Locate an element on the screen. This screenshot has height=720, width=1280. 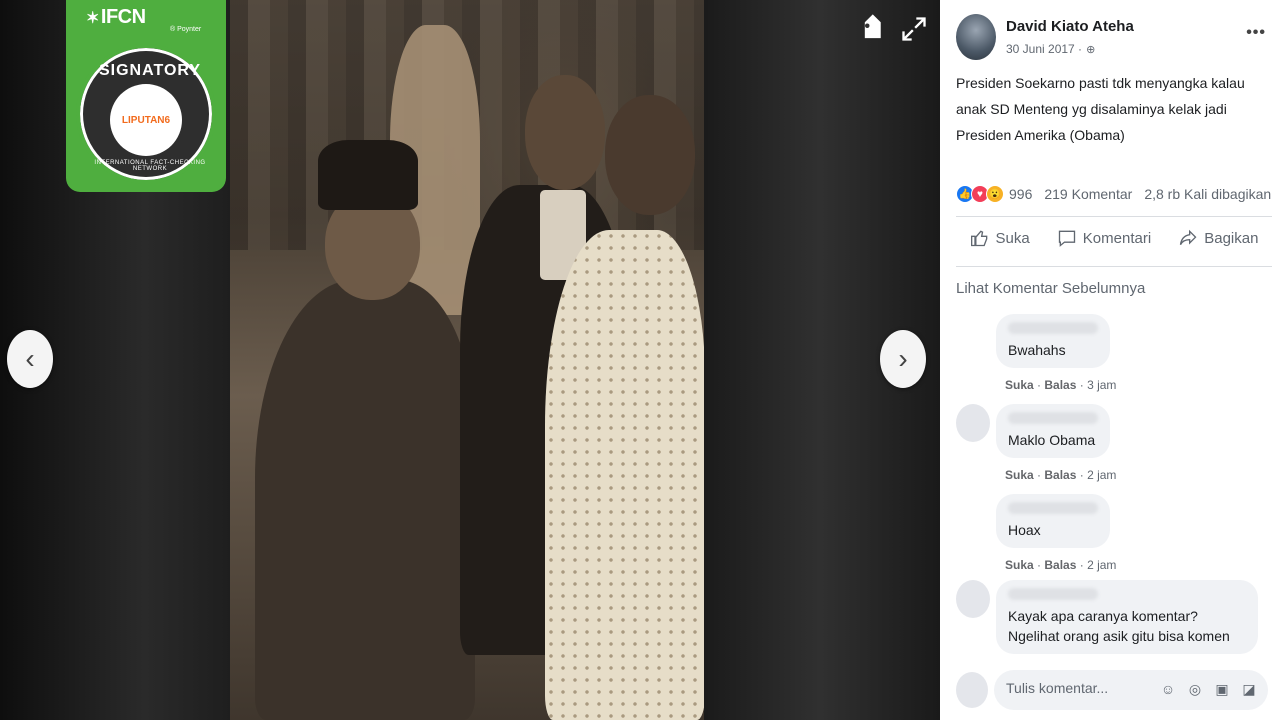
comment-text: Hoax is located at coordinates (1024, 530).